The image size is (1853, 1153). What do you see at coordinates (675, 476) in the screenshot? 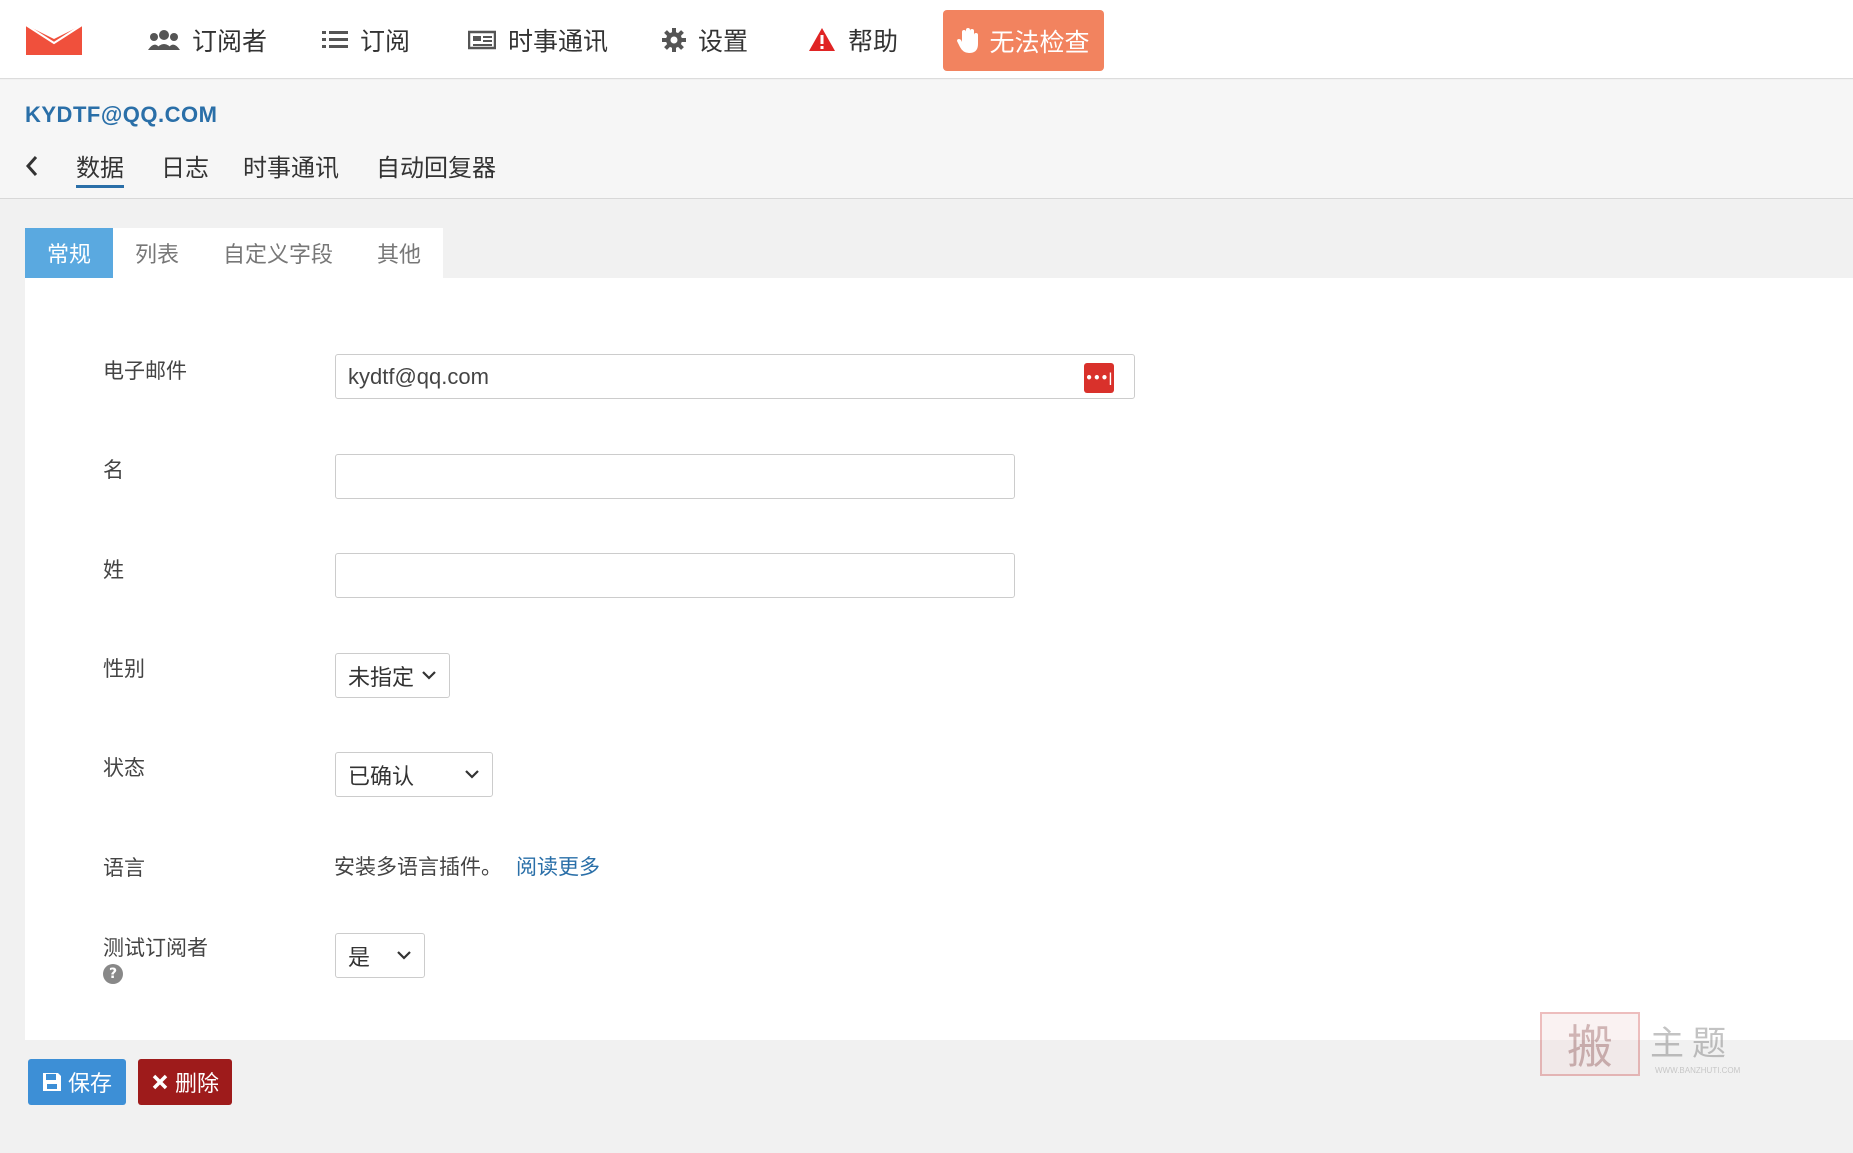
I see `first-name-field` at bounding box center [675, 476].